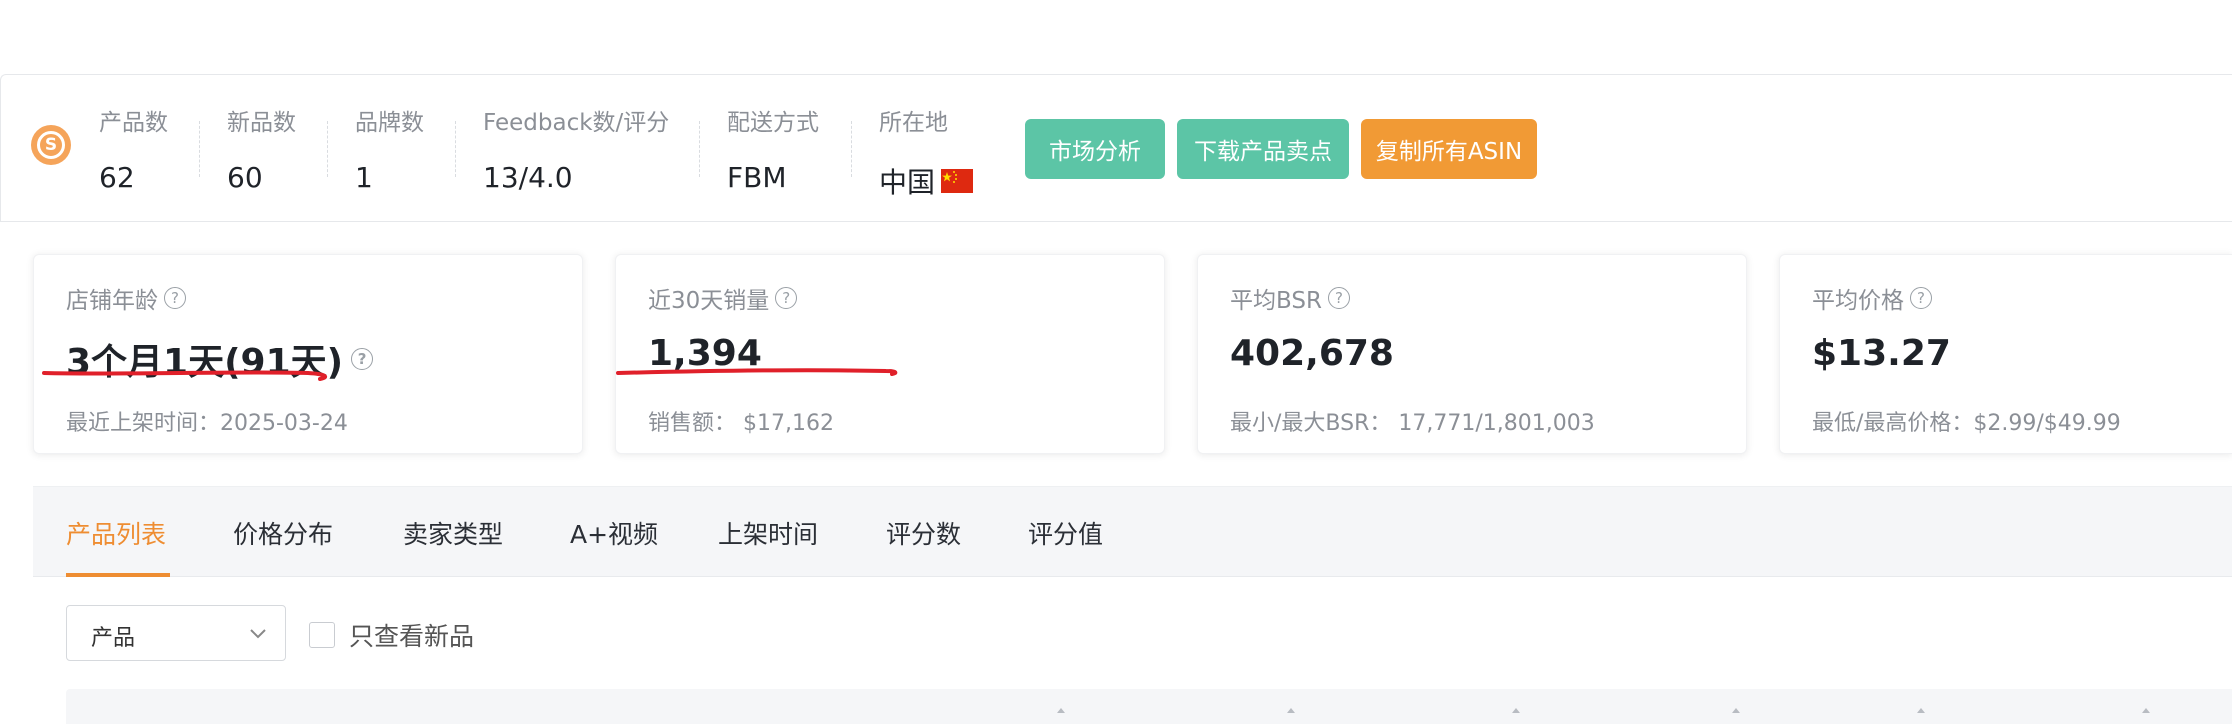 The width and height of the screenshot is (2232, 724). I want to click on copy-all-asin-button: 复制所有ASIN, so click(1449, 149).